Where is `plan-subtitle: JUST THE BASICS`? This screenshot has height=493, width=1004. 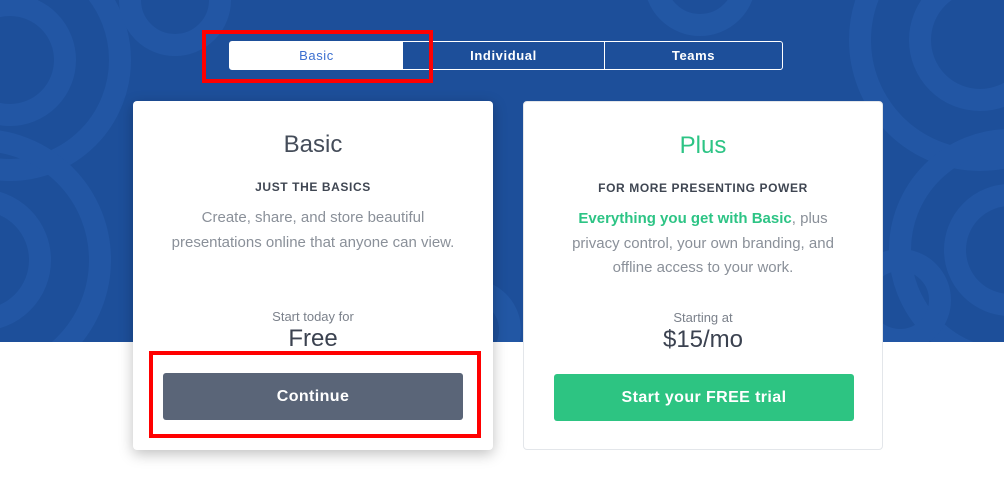 plan-subtitle: JUST THE BASICS is located at coordinates (313, 187).